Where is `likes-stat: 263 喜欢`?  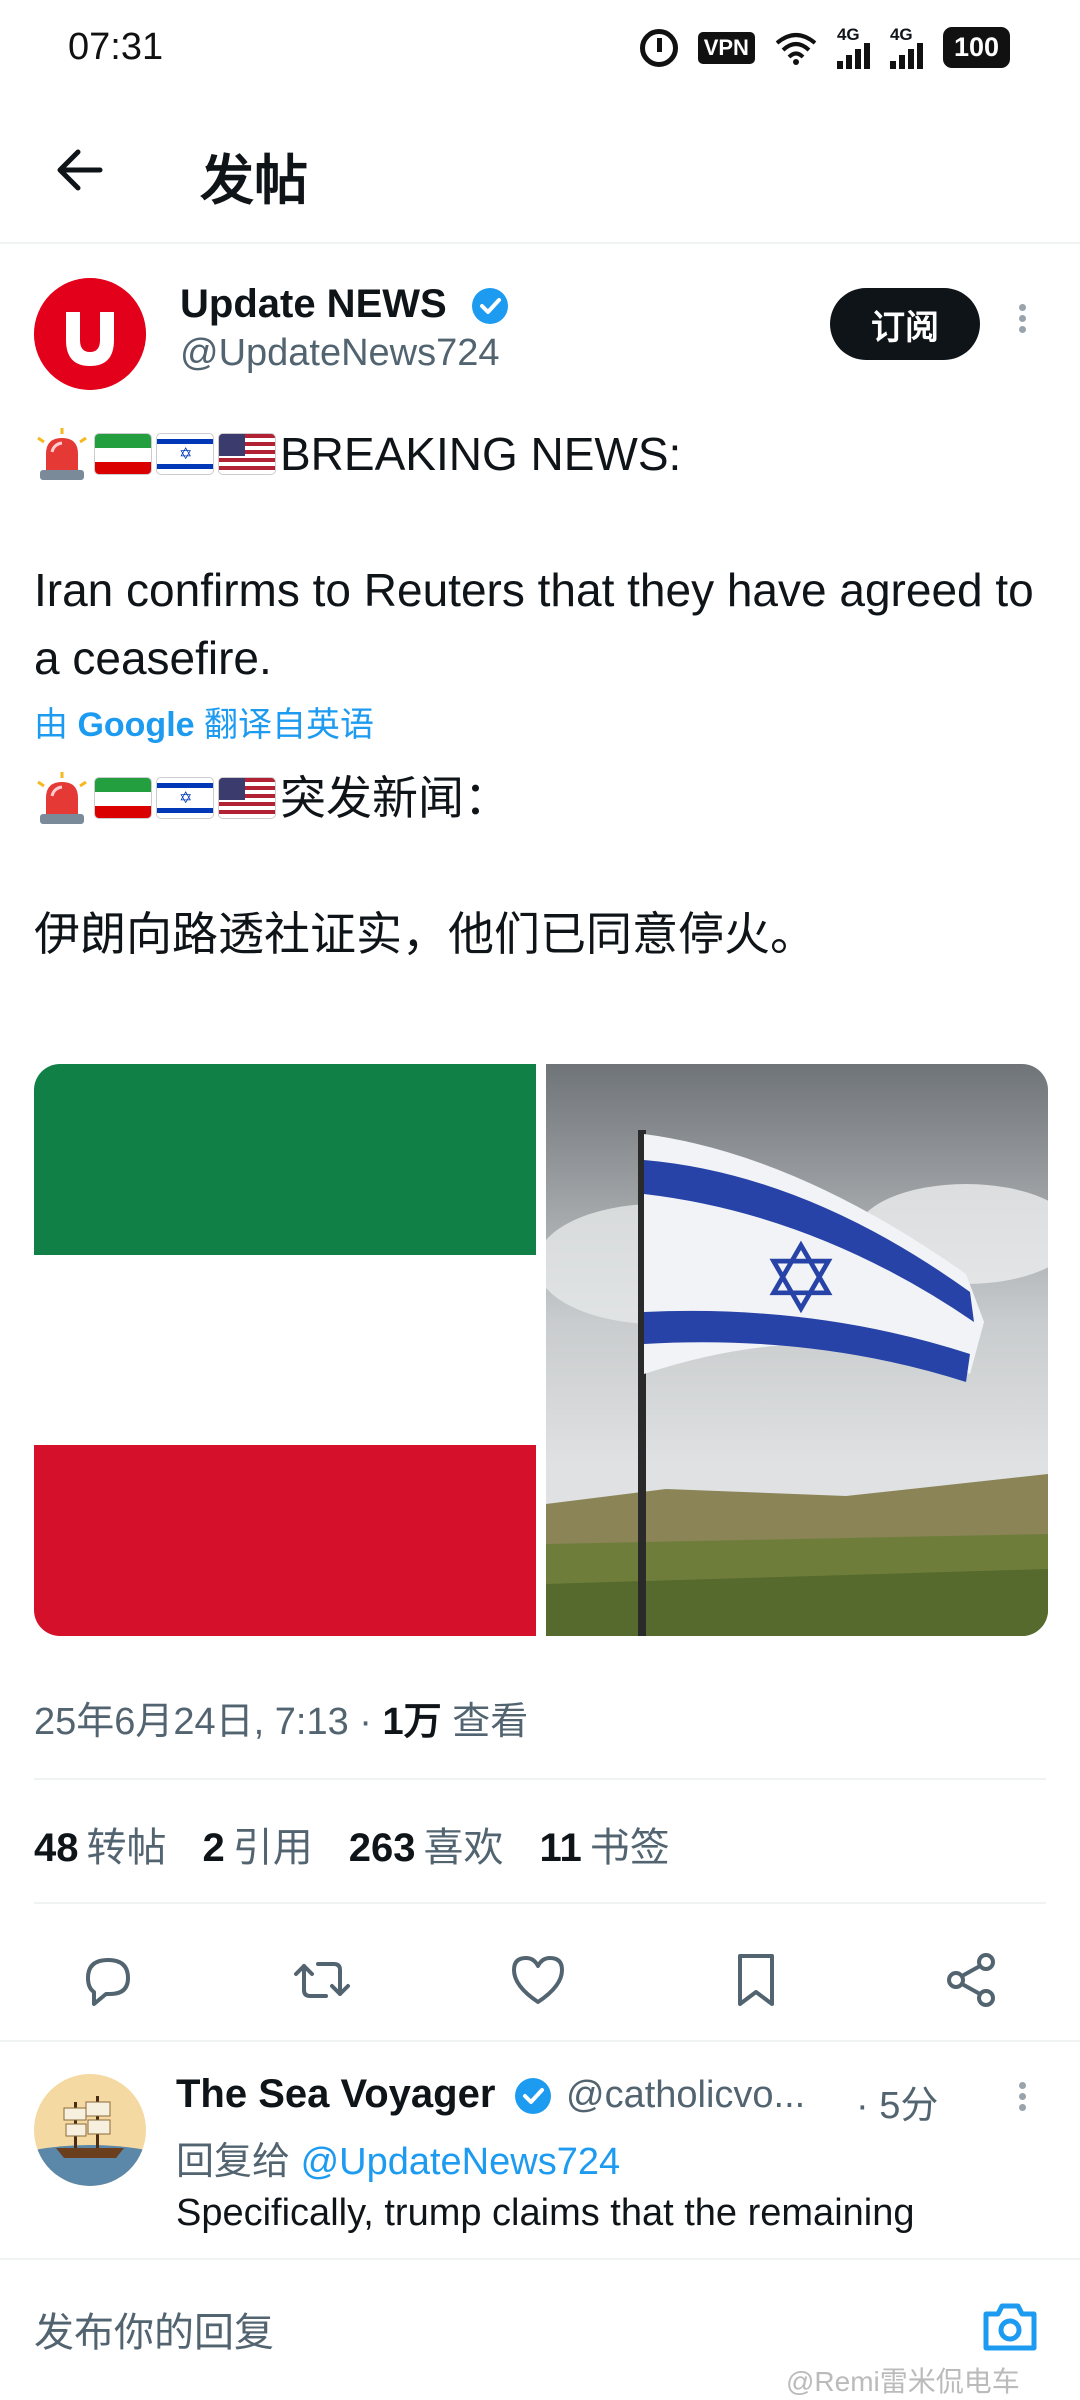
likes-stat: 263 喜欢 is located at coordinates (426, 1844).